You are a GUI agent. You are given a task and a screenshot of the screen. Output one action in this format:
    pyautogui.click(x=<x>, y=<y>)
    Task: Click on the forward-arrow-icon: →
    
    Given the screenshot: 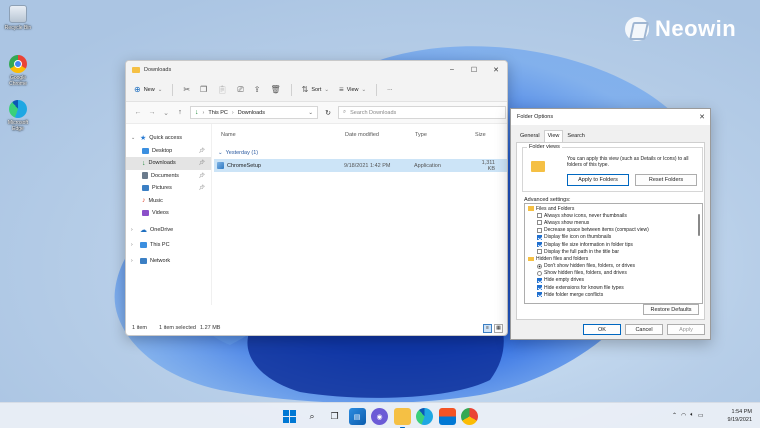 What is the action you would take?
    pyautogui.click(x=152, y=112)
    